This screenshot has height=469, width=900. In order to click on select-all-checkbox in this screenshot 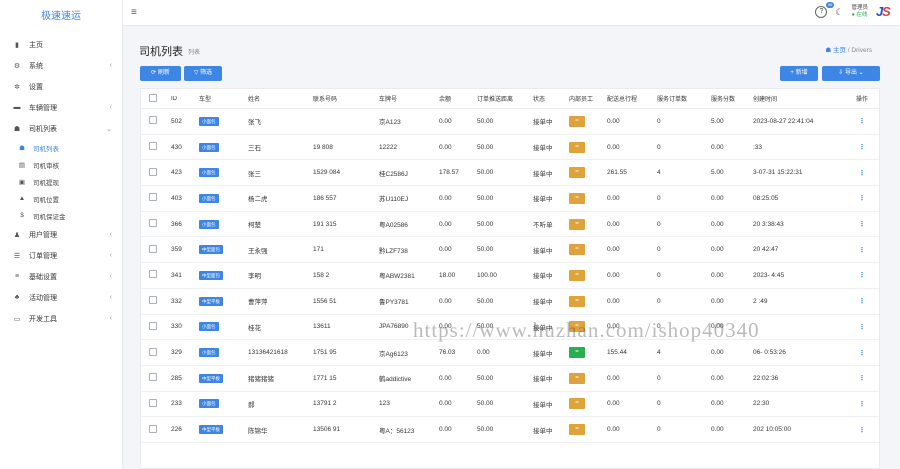, I will do `click(153, 97)`.